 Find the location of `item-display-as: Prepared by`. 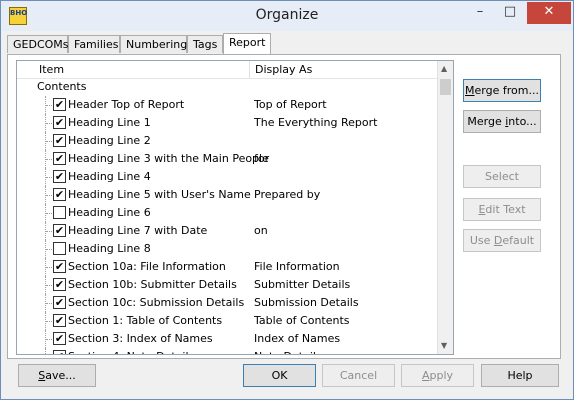

item-display-as: Prepared by is located at coordinates (287, 194).